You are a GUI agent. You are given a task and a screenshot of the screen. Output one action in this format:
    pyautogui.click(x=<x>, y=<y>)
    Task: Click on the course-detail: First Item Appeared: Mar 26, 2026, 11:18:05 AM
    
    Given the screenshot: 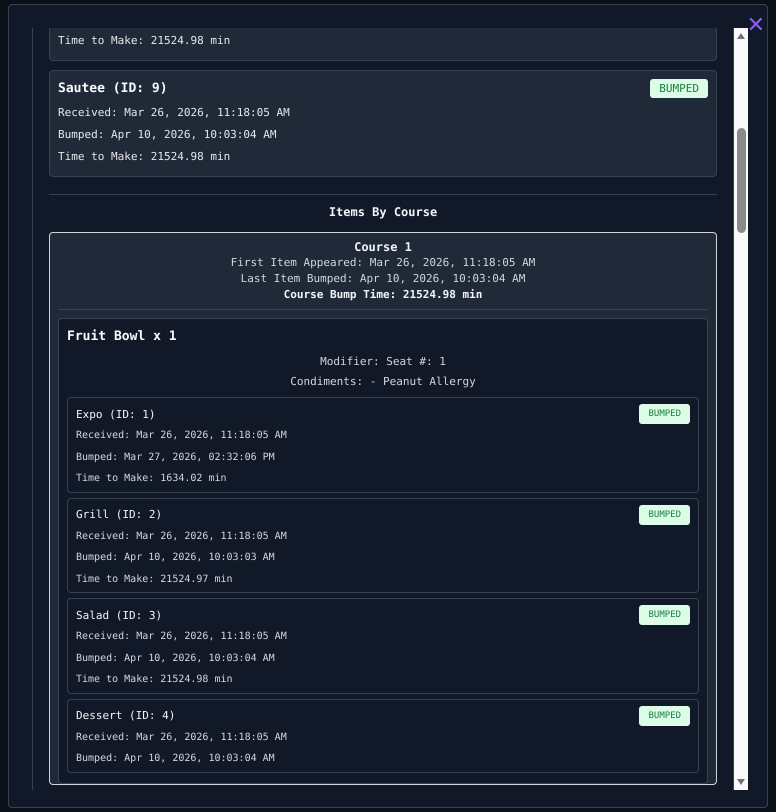 What is the action you would take?
    pyautogui.click(x=383, y=263)
    